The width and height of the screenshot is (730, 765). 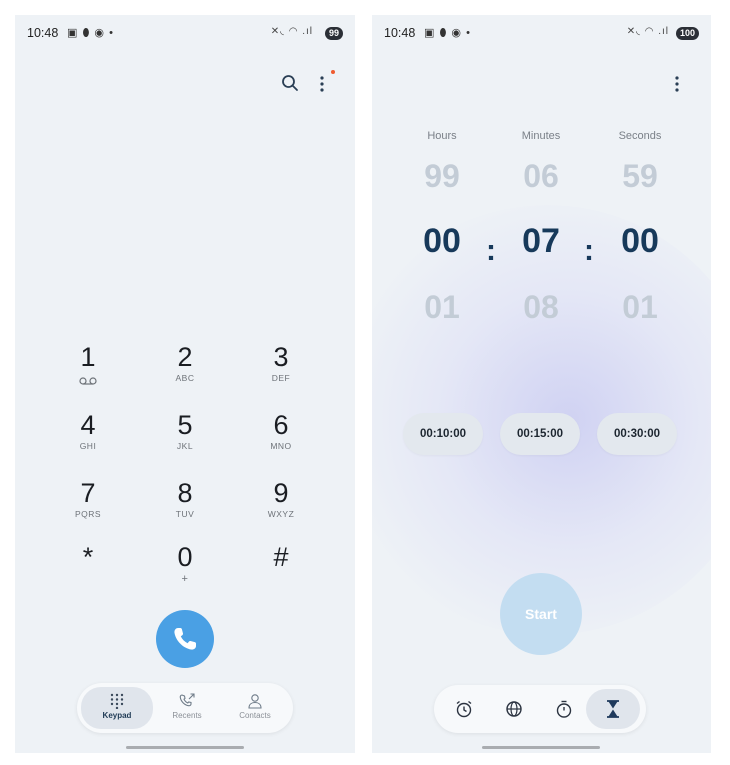 I want to click on minutes-label: Minutes, so click(x=541, y=136).